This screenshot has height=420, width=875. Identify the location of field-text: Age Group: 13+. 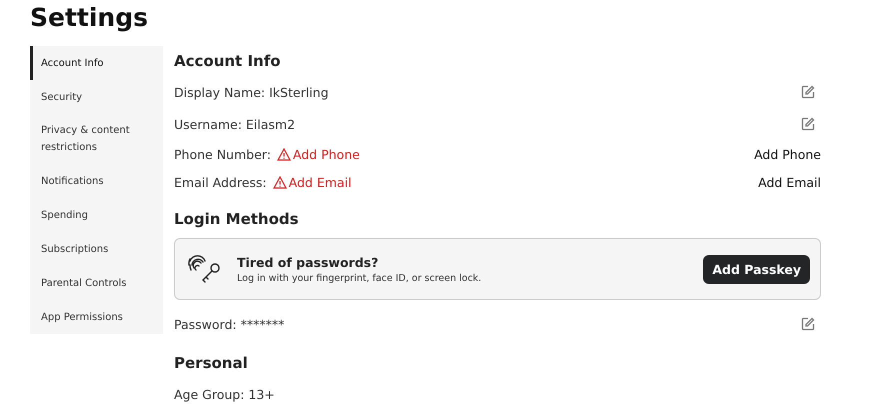
(224, 394).